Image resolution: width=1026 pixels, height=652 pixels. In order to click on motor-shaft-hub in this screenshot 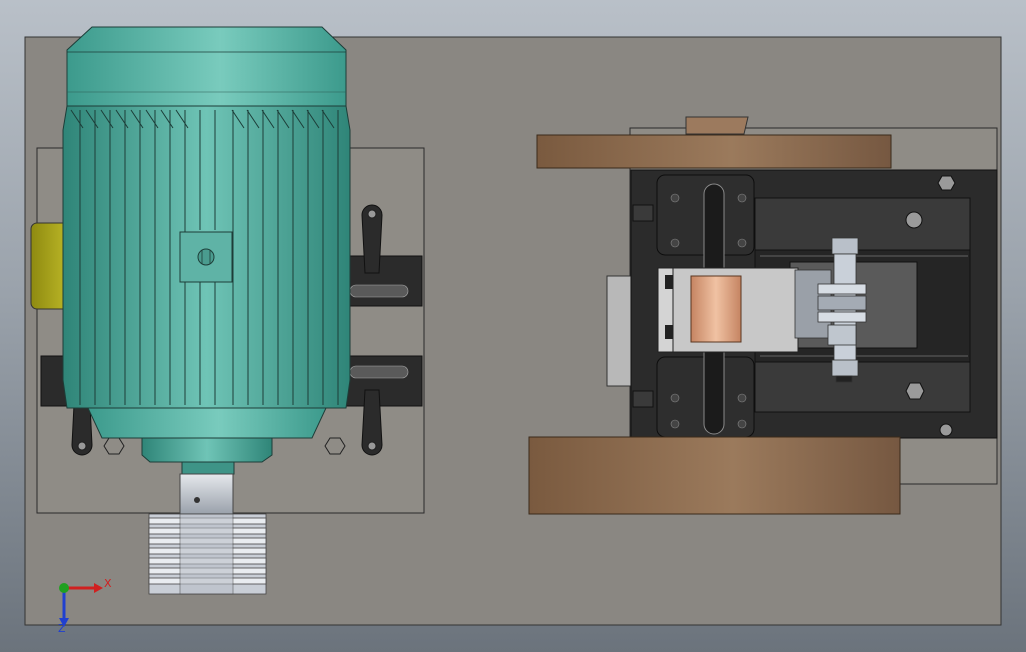, I will do `click(206, 494)`.